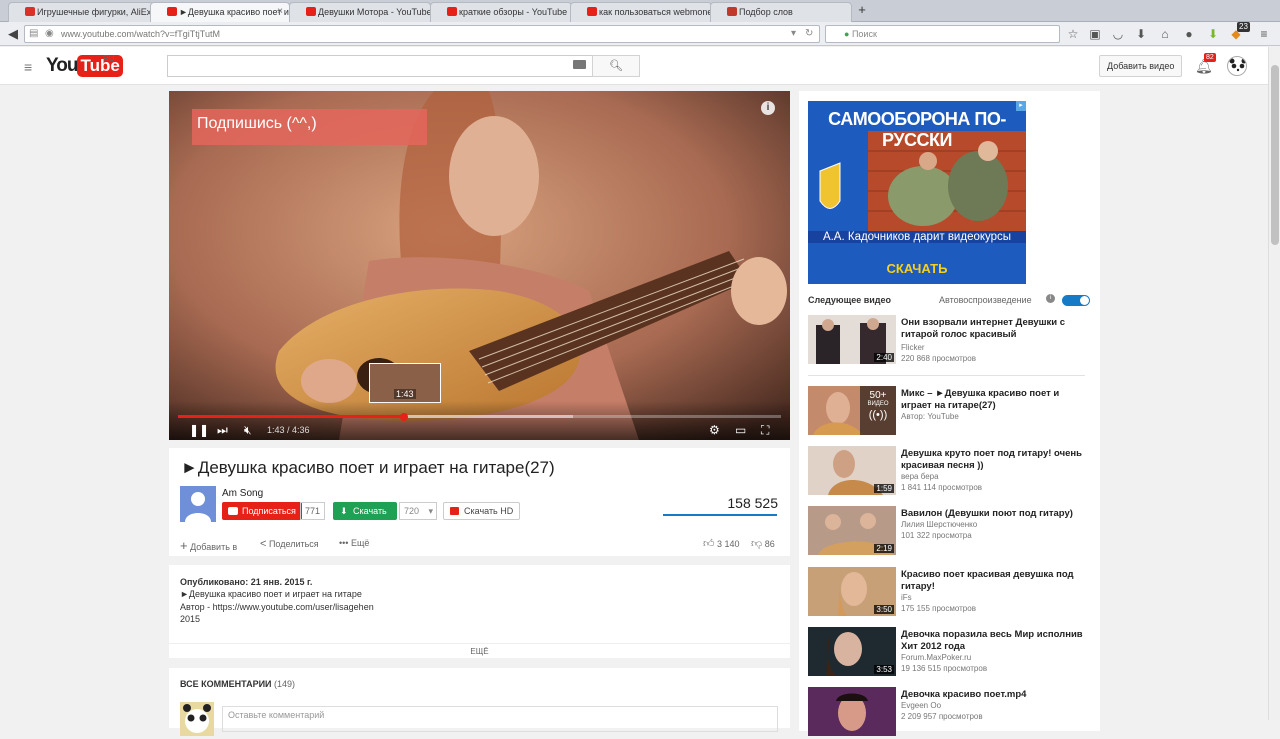 The image size is (1280, 739). Describe the element at coordinates (920, 476) in the screenshot. I see `video-author: вера бера` at that location.